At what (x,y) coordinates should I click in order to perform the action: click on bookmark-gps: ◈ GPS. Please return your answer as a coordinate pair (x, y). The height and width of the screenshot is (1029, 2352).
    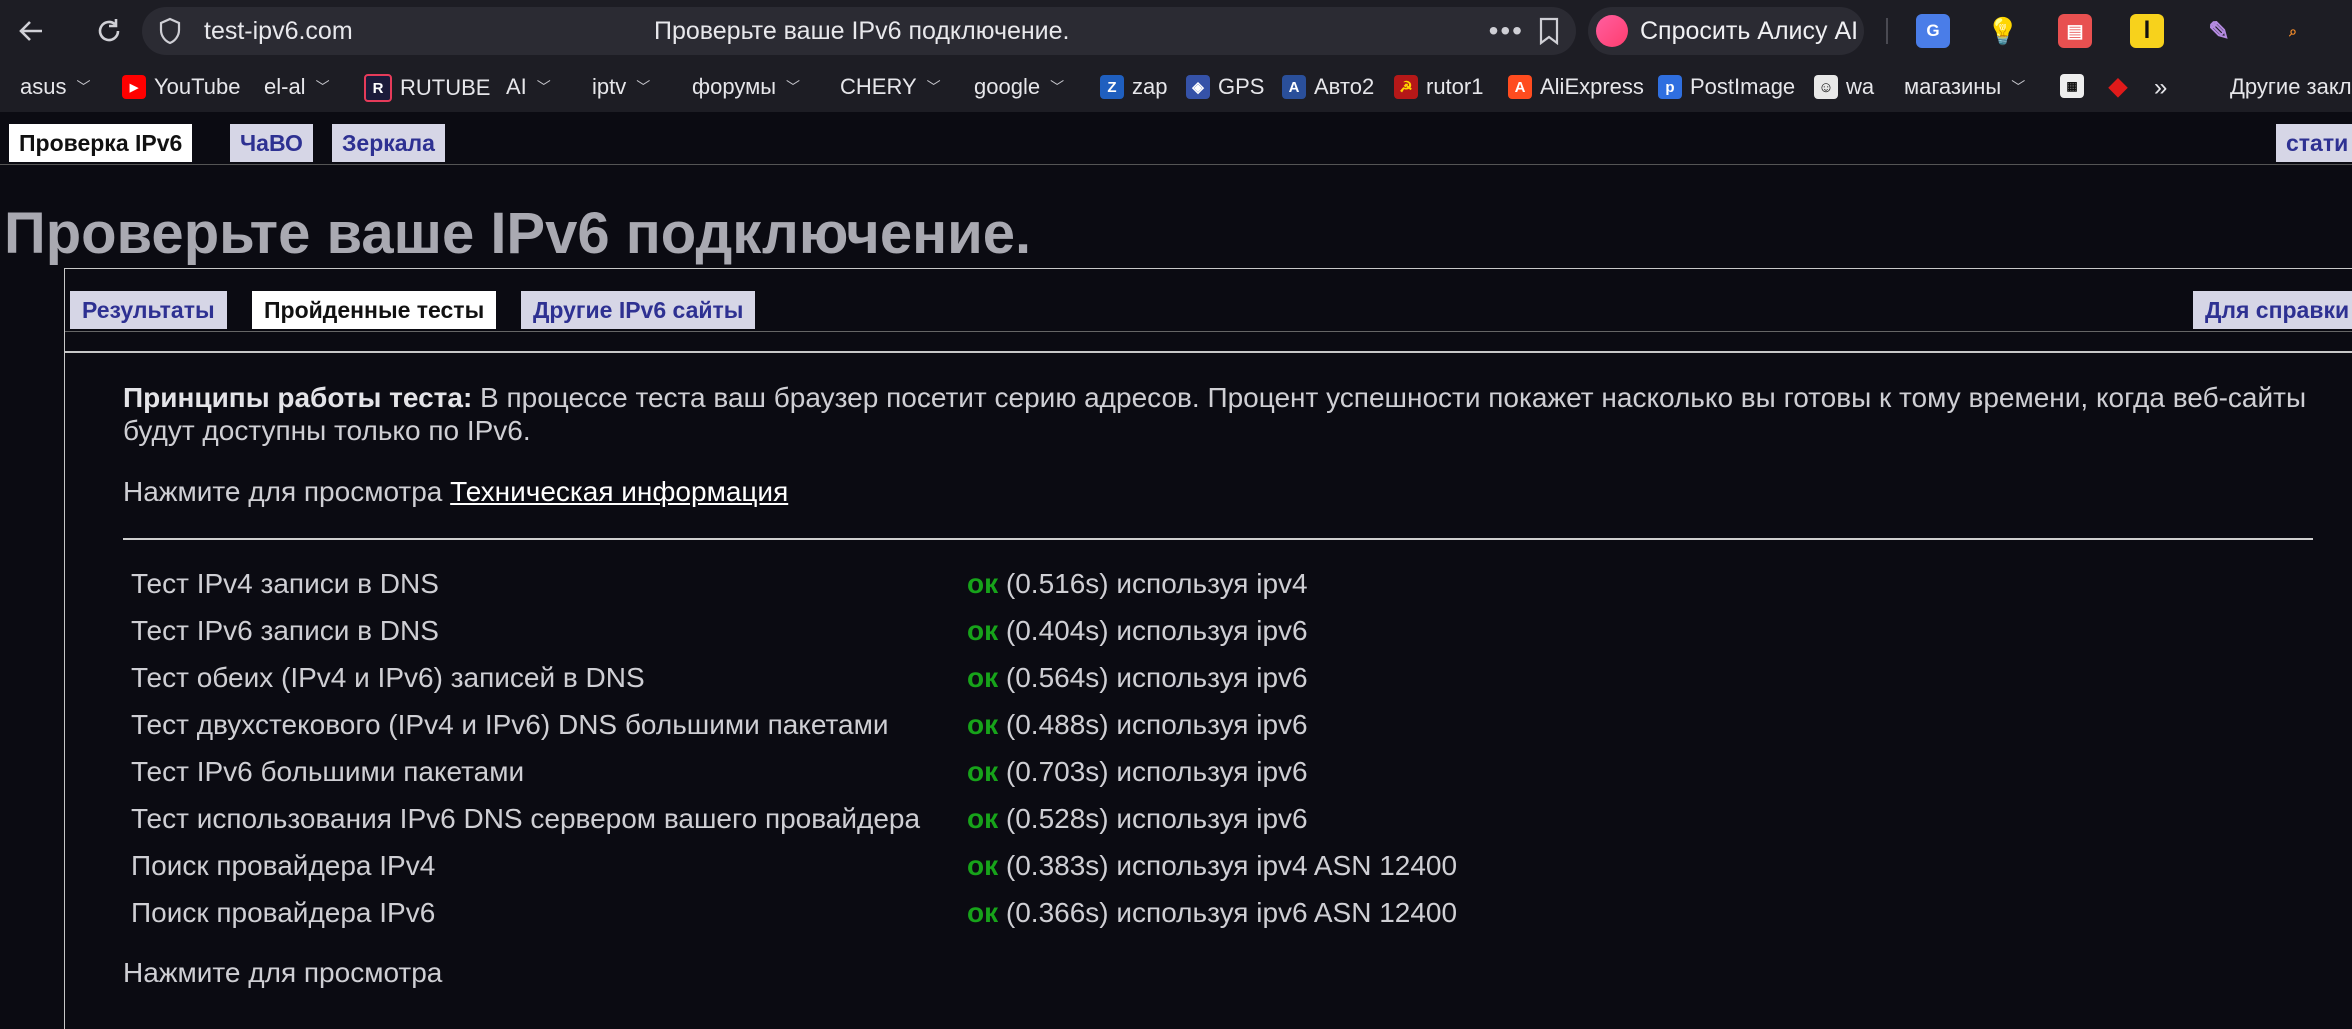
    Looking at the image, I should click on (1225, 87).